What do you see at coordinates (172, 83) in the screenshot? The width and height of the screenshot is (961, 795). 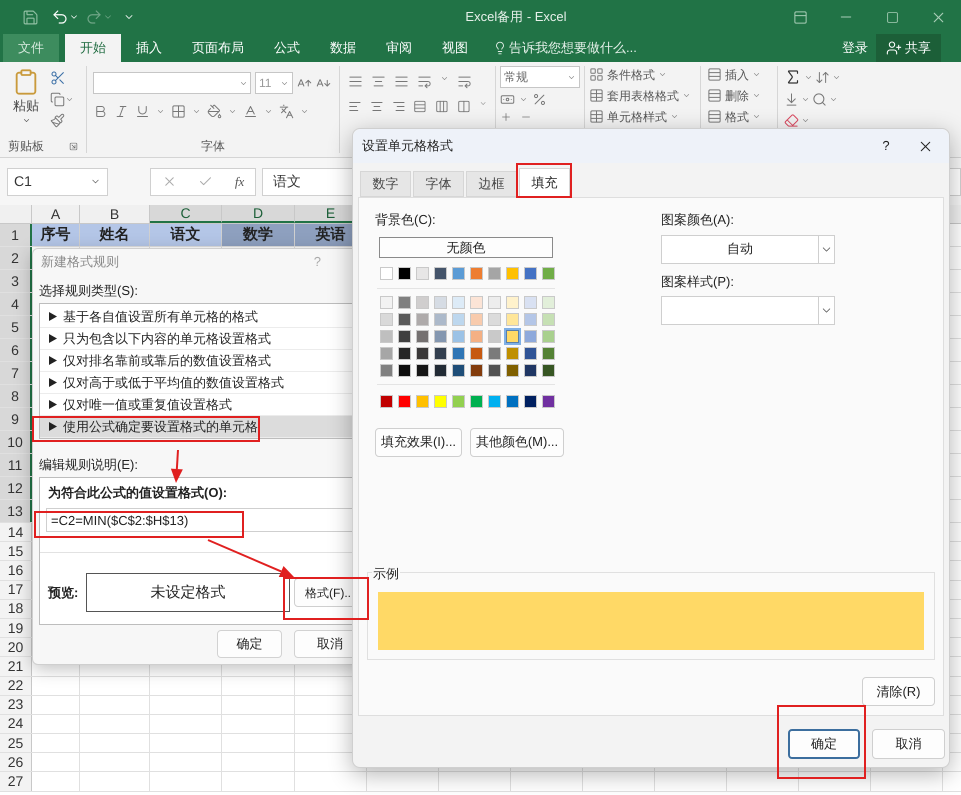 I see `font-name-field` at bounding box center [172, 83].